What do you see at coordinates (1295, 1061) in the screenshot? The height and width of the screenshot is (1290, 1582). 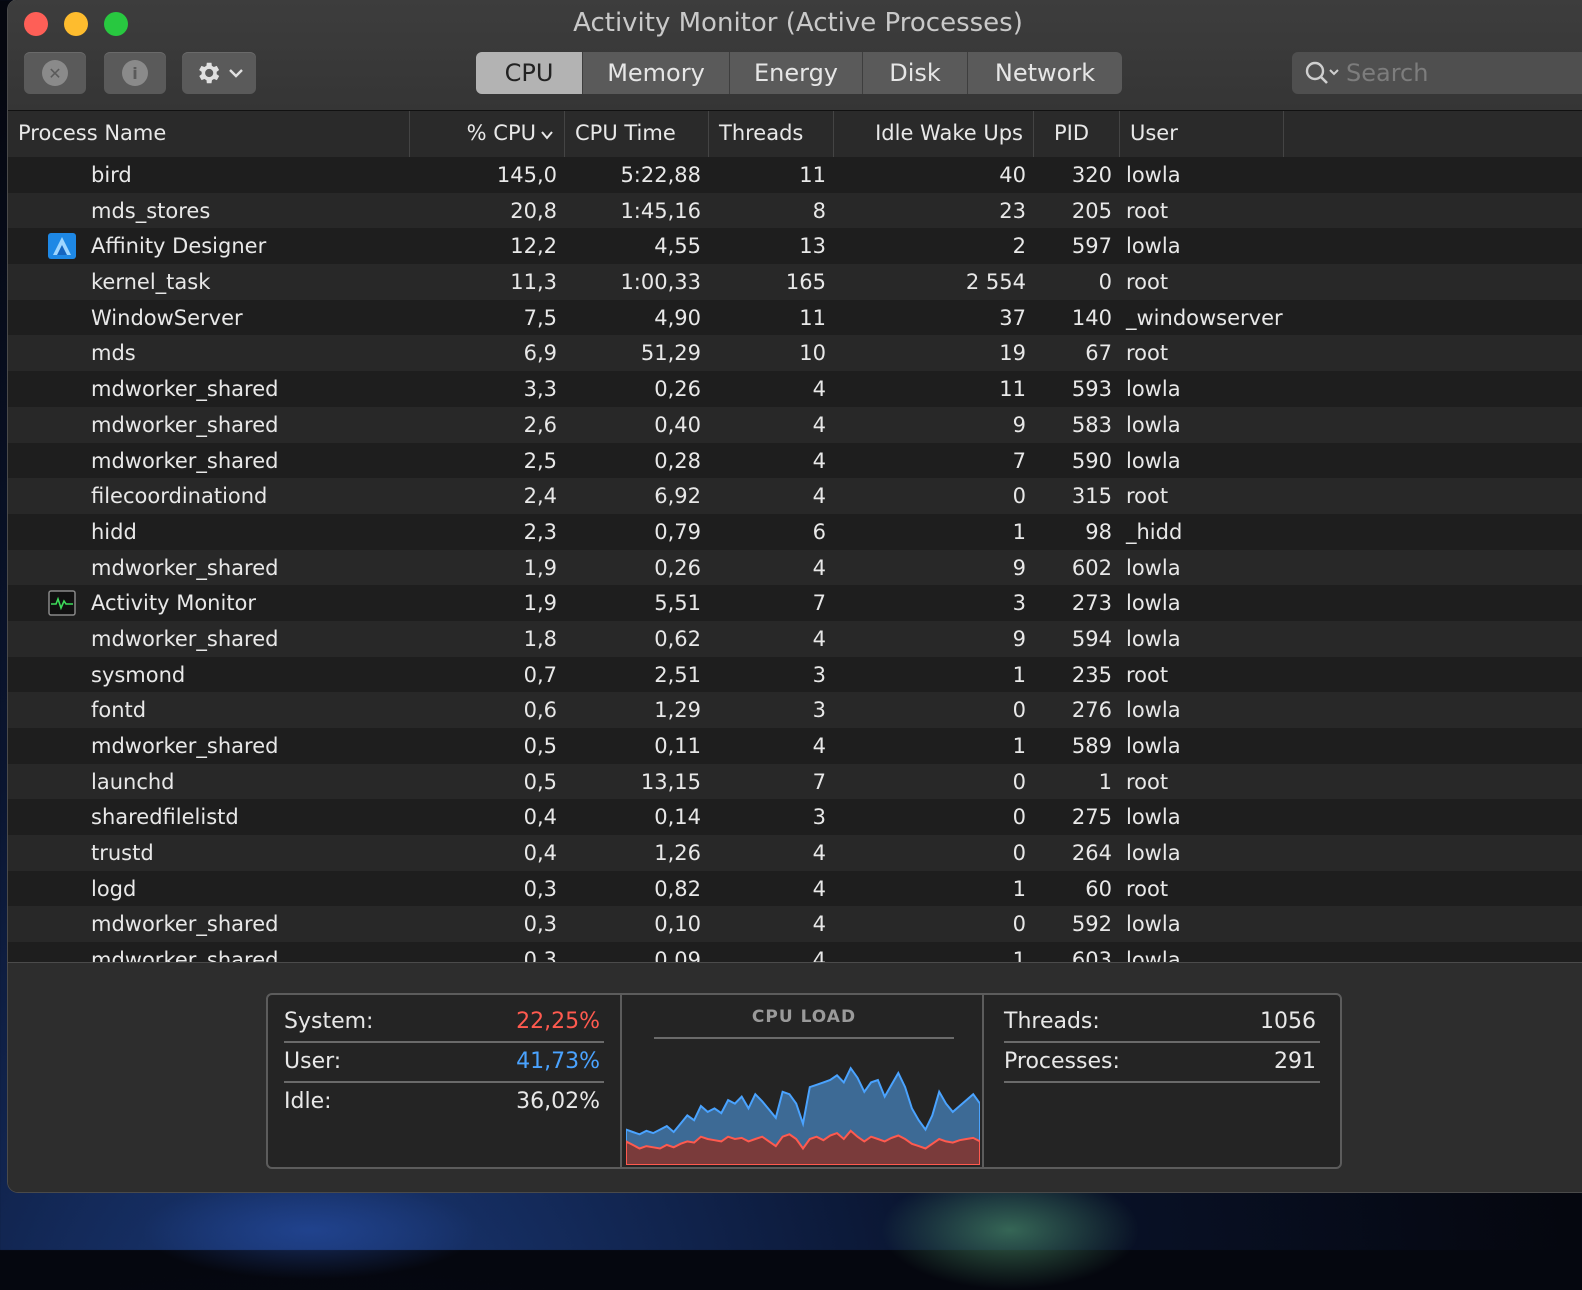 I see `processes-value: 291` at bounding box center [1295, 1061].